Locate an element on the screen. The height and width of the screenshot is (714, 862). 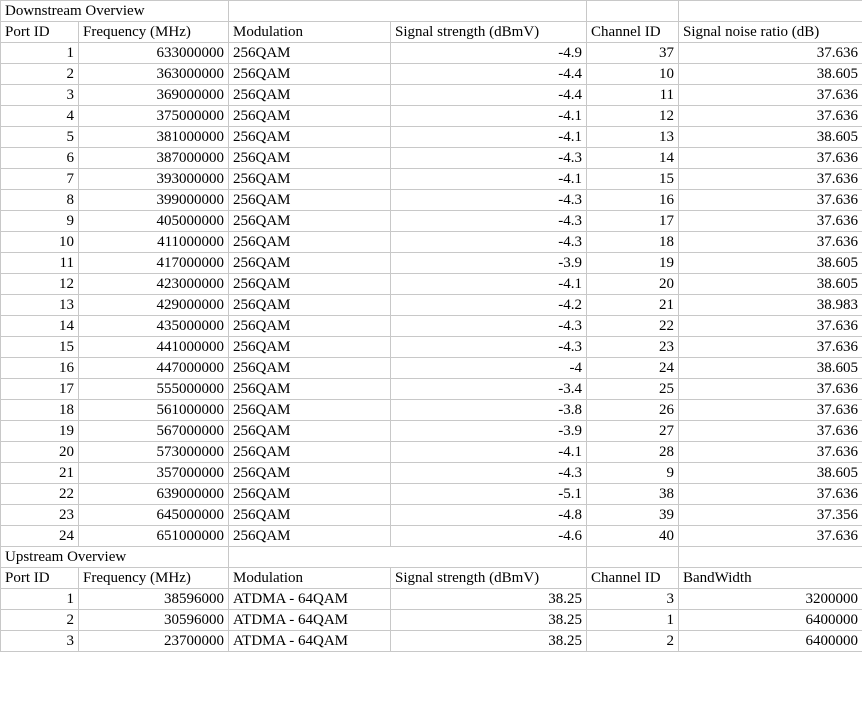
downstream-cell-frequency-mhz: 447000000 is located at coordinates (153, 368).